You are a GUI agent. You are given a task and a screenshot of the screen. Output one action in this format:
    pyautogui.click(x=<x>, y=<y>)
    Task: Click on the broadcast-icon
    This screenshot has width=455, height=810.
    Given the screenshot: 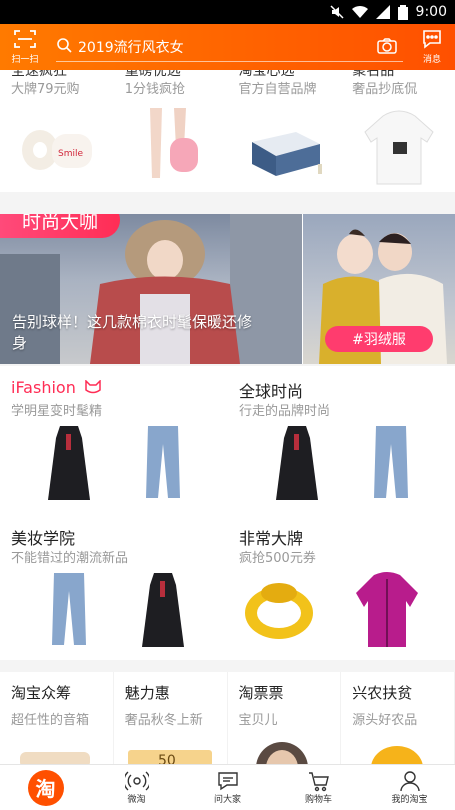 What is the action you would take?
    pyautogui.click(x=136, y=781)
    